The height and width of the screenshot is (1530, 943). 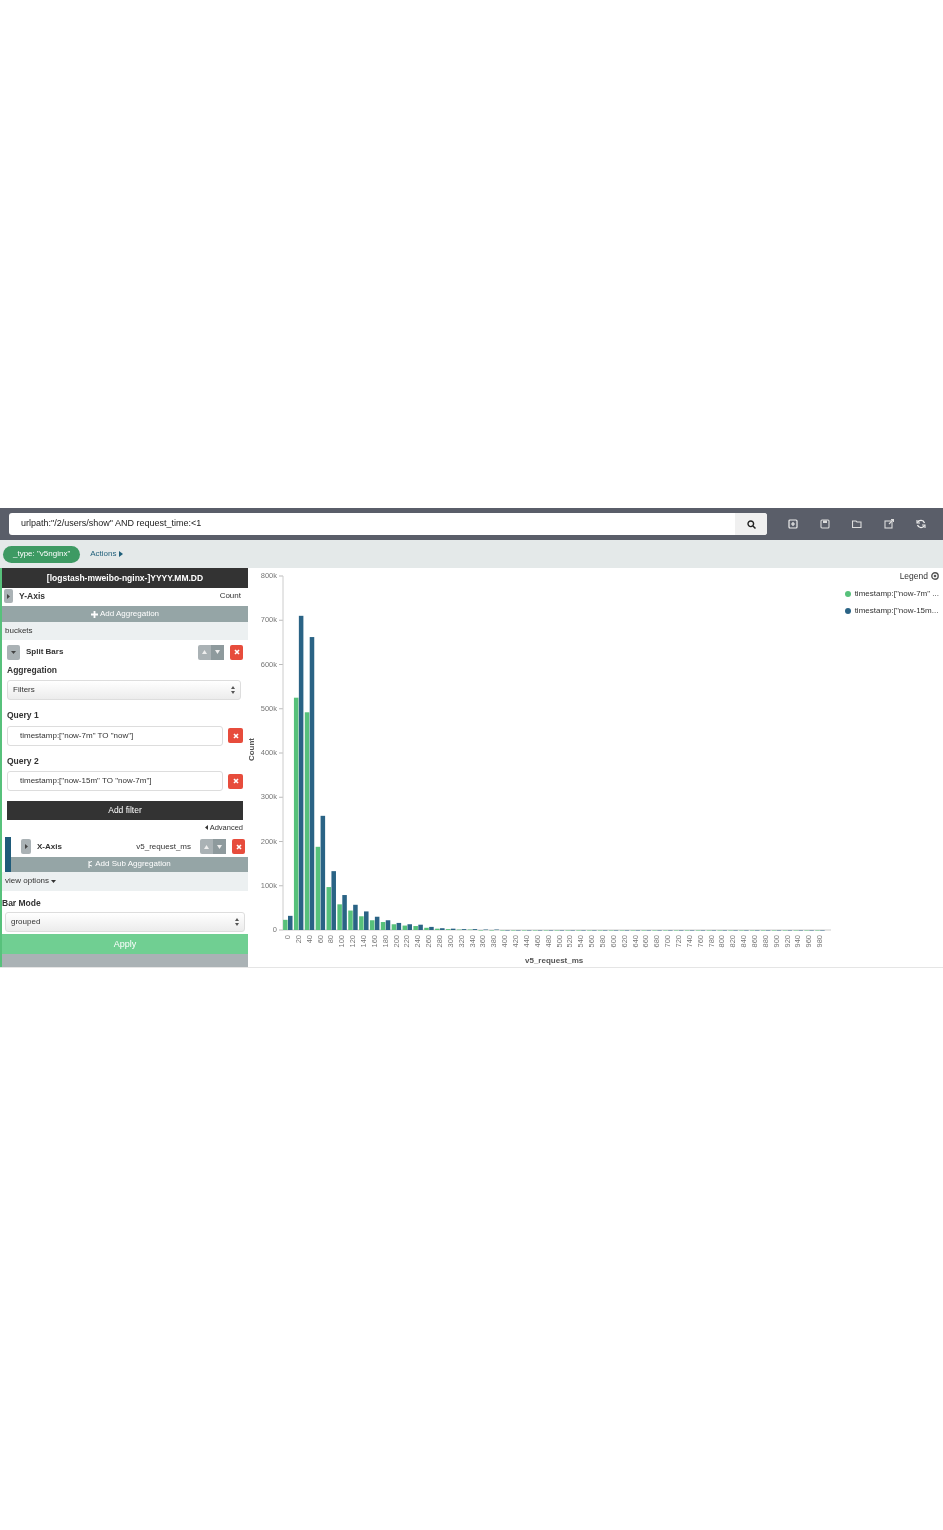 I want to click on agg-value: Count, so click(x=230, y=596).